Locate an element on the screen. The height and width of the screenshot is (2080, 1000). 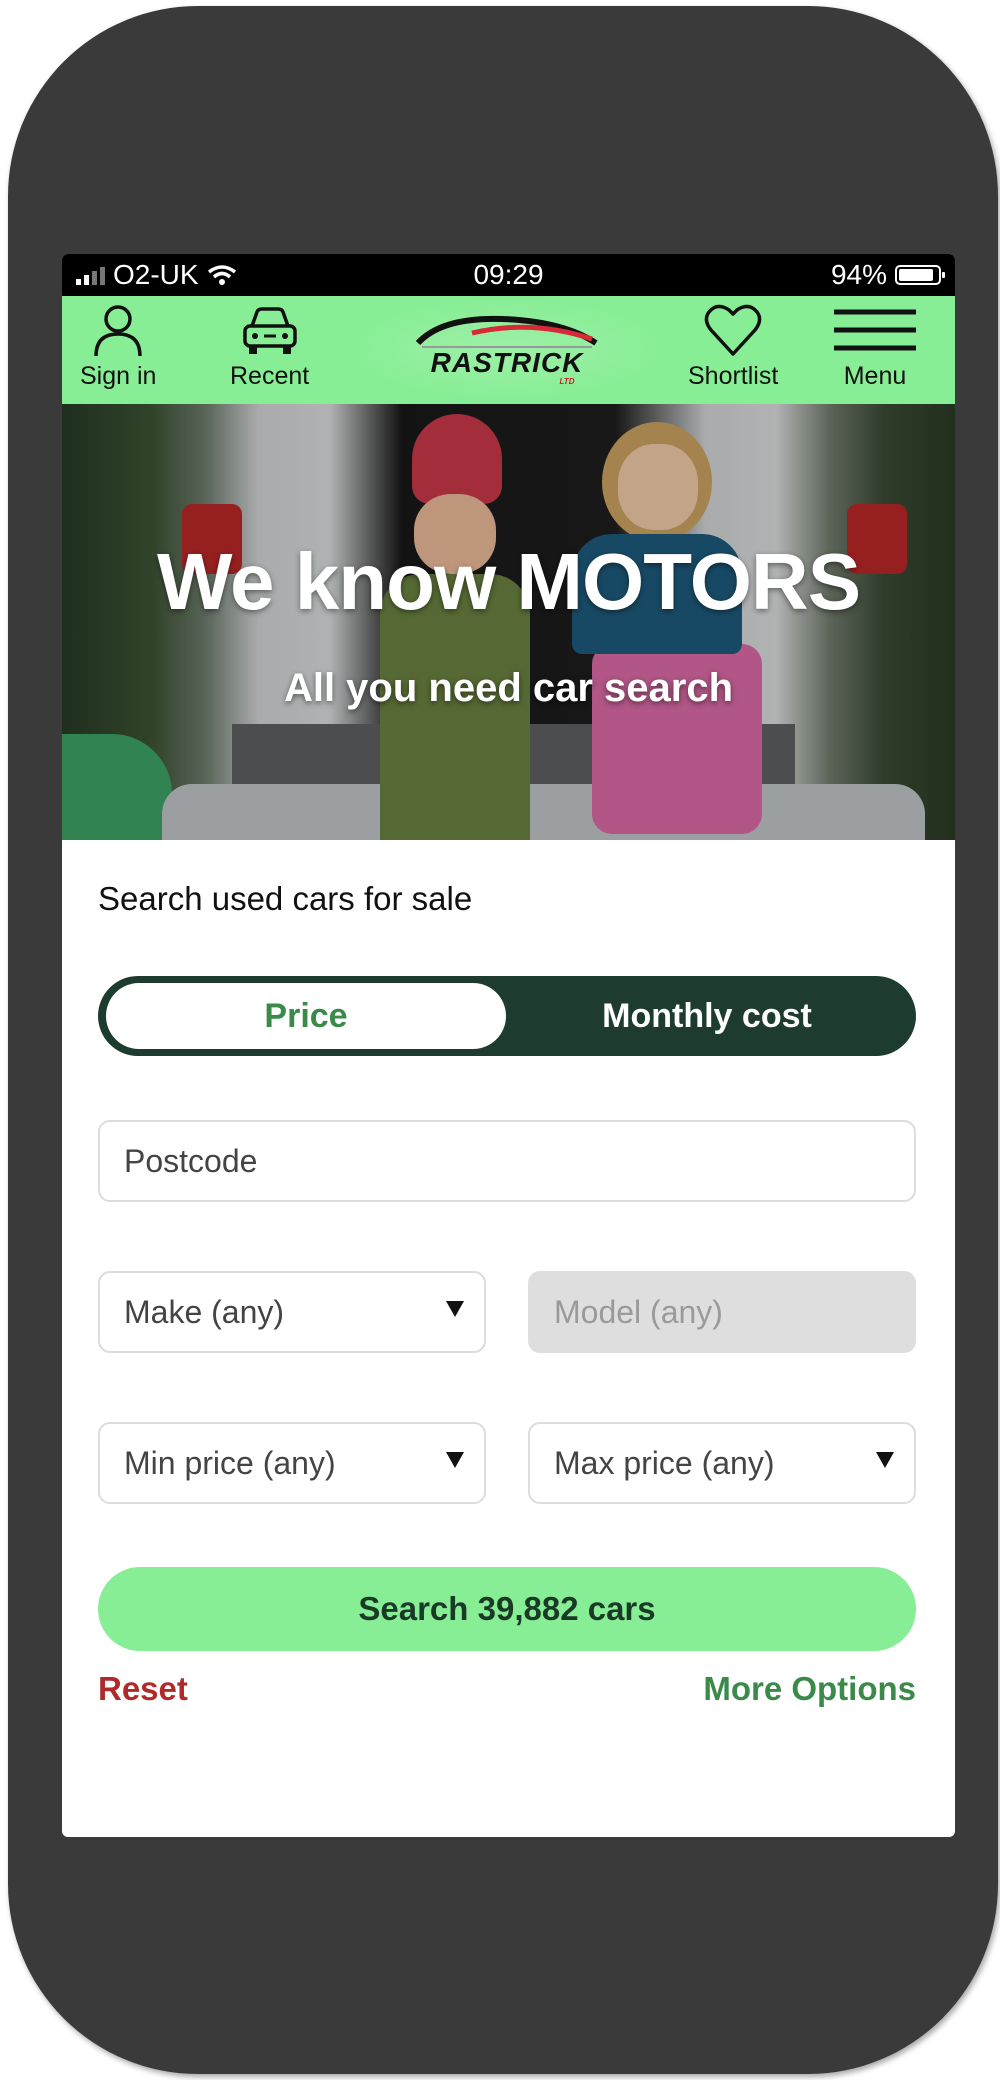
shortlist-label: Shortlist is located at coordinates (733, 376).